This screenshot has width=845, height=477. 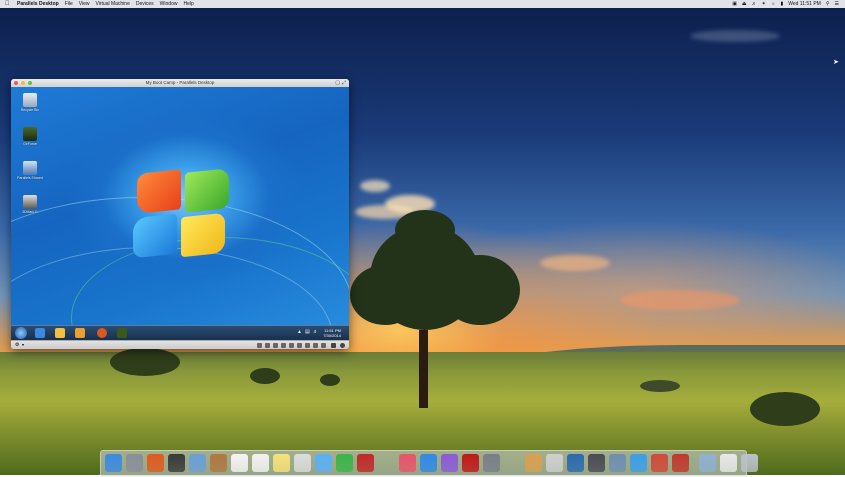 What do you see at coordinates (575, 463) in the screenshot?
I see `s-app-icon` at bounding box center [575, 463].